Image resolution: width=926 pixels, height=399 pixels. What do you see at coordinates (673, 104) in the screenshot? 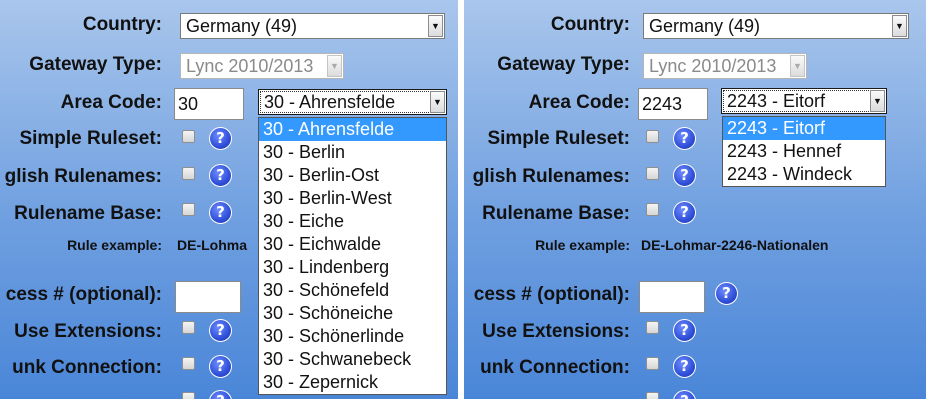
I see `area-code-input: 2243` at bounding box center [673, 104].